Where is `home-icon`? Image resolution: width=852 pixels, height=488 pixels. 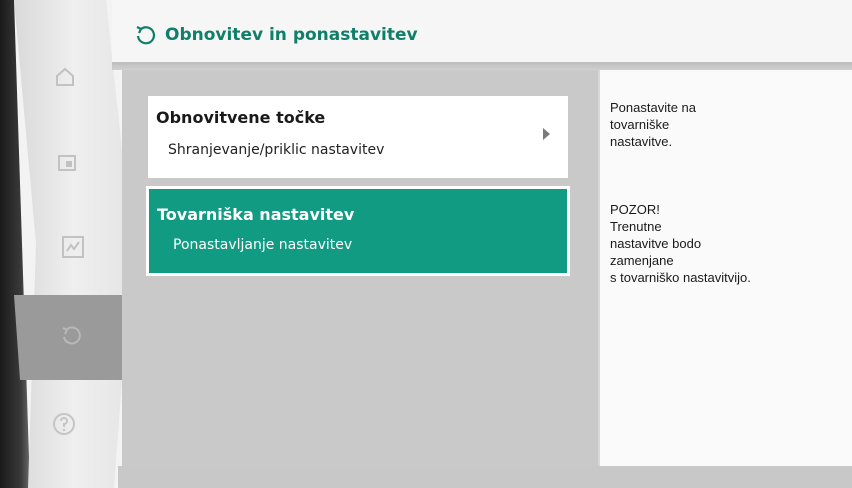
home-icon is located at coordinates (65, 76).